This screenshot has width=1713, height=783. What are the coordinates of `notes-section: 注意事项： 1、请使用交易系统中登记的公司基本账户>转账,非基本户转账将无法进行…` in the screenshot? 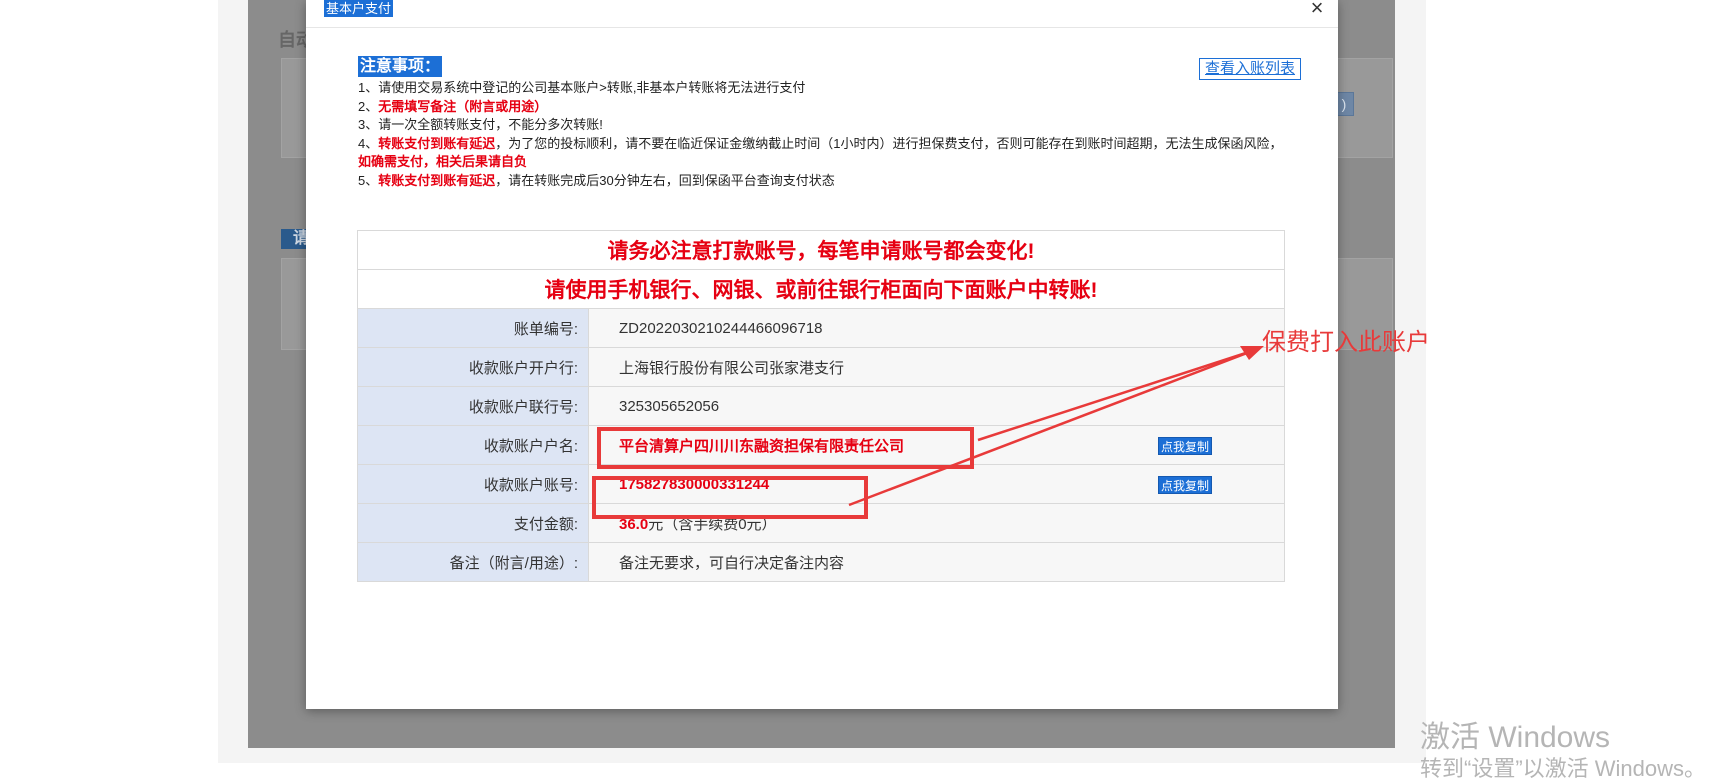 It's located at (823, 123).